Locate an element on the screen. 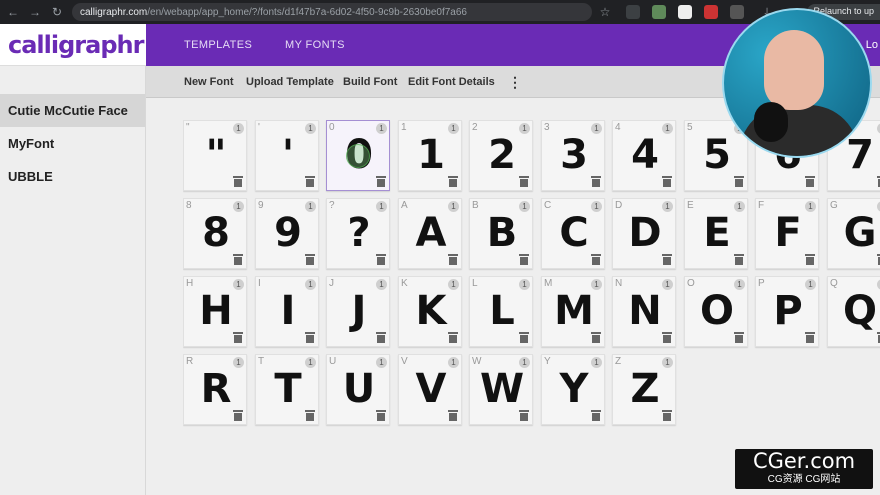  glyph-tile: " 1 " is located at coordinates (215, 155).